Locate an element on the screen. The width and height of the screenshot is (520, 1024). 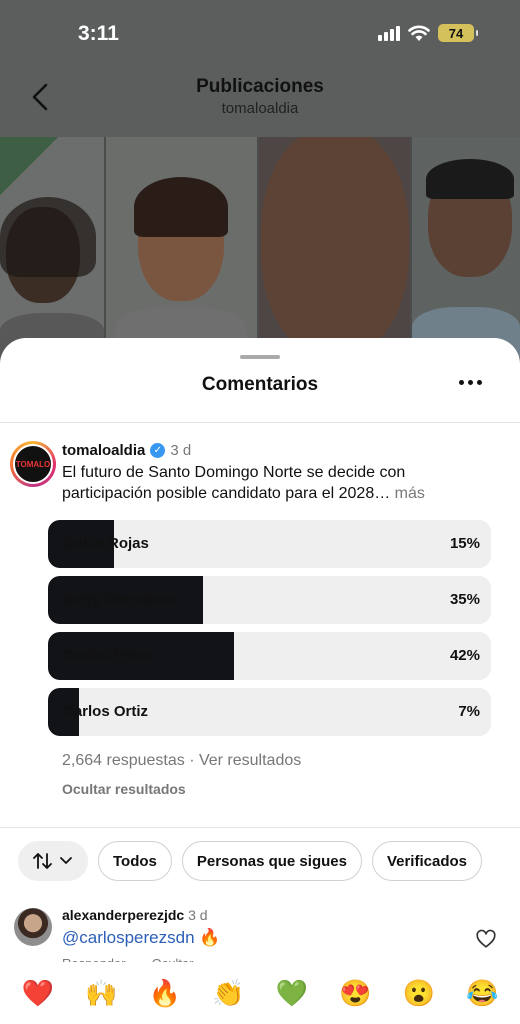
status-icons: 74 is located at coordinates (428, 33).